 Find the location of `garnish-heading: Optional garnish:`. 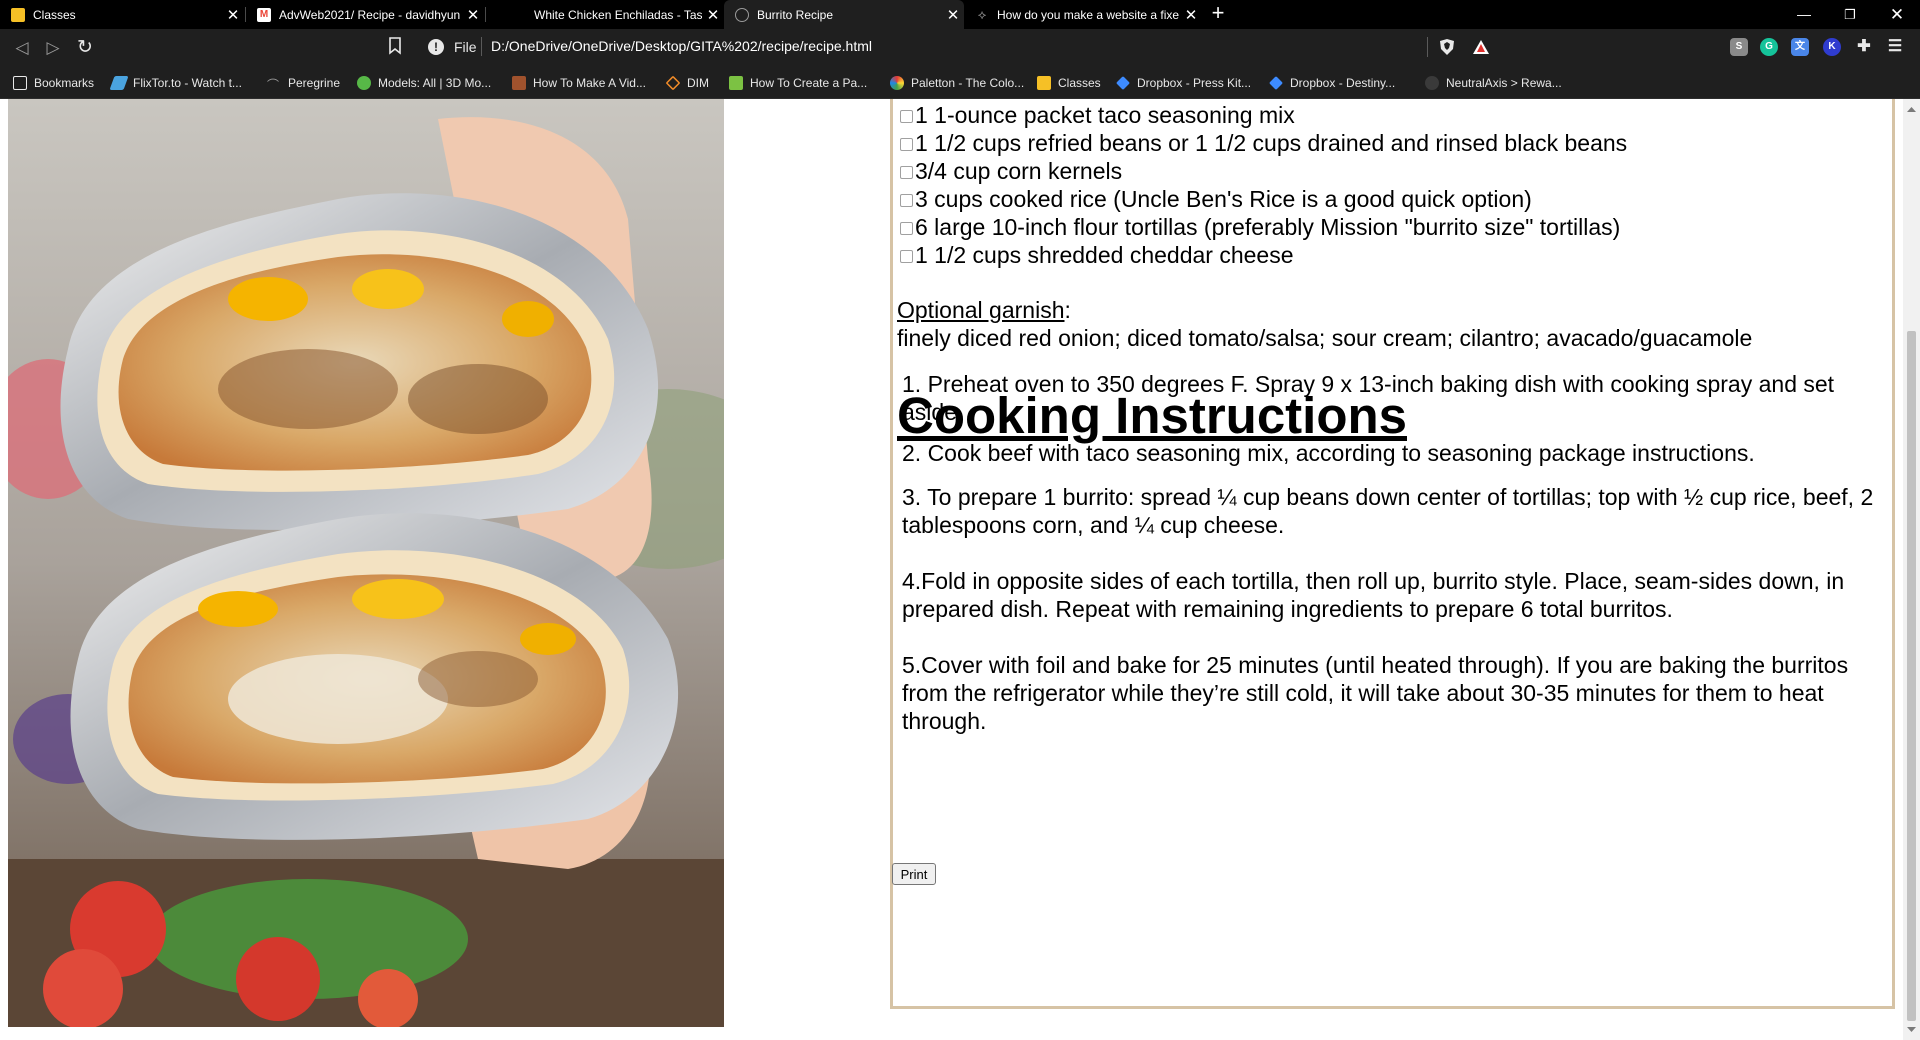

garnish-heading: Optional garnish: is located at coordinates (984, 310).